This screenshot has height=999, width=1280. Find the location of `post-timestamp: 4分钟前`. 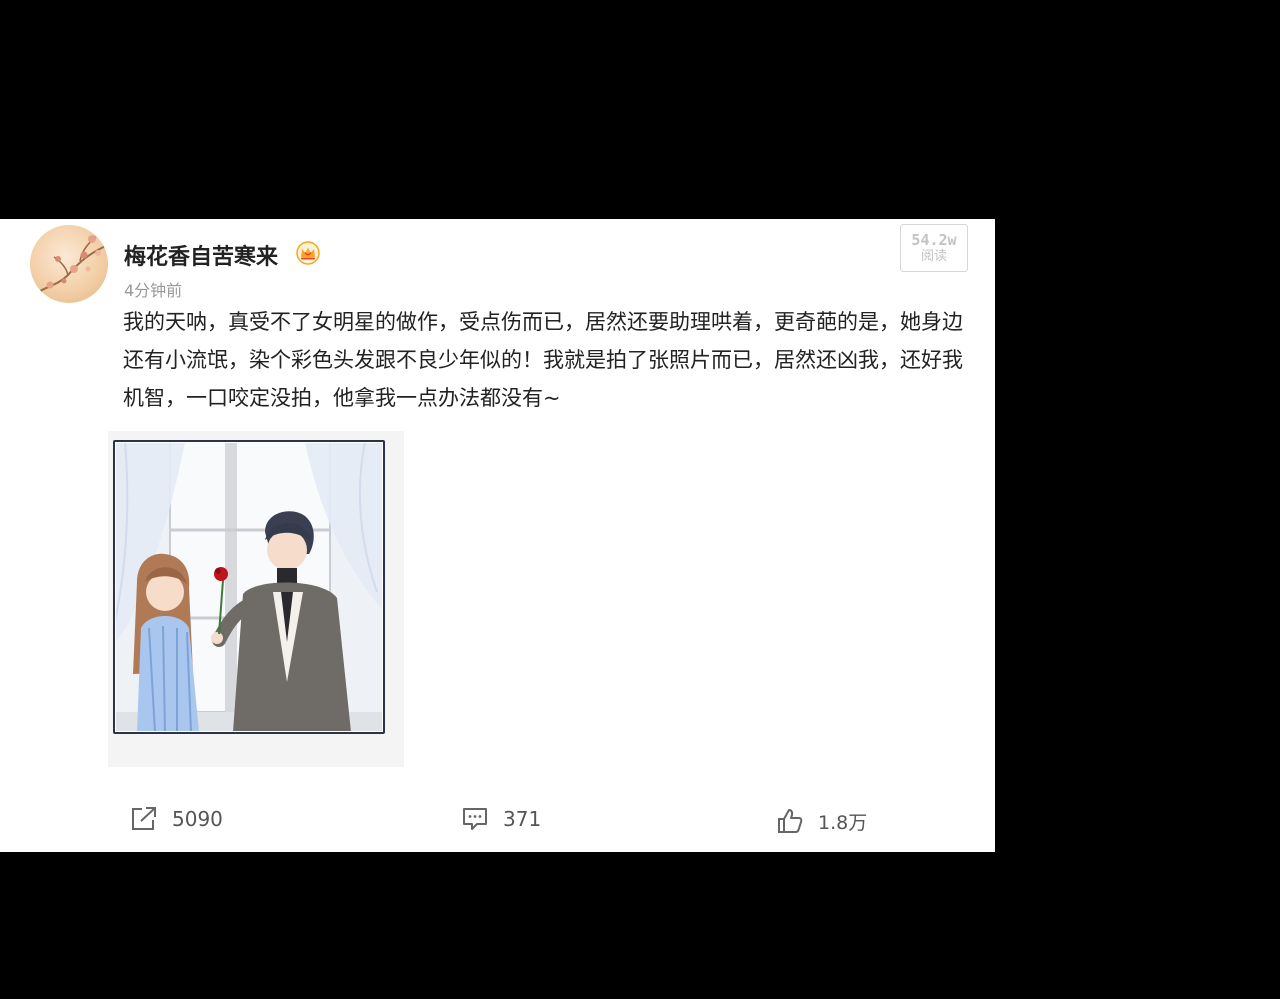

post-timestamp: 4分钟前 is located at coordinates (153, 290).